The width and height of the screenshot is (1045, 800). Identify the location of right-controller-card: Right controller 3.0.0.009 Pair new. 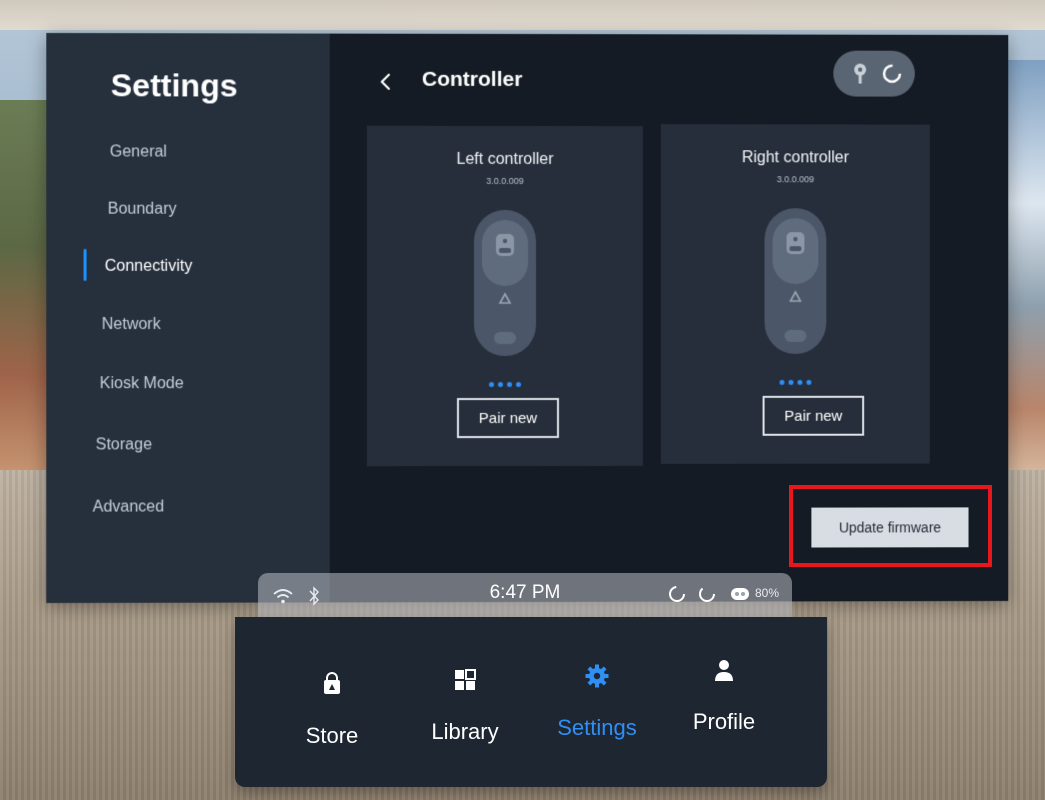
(795, 294).